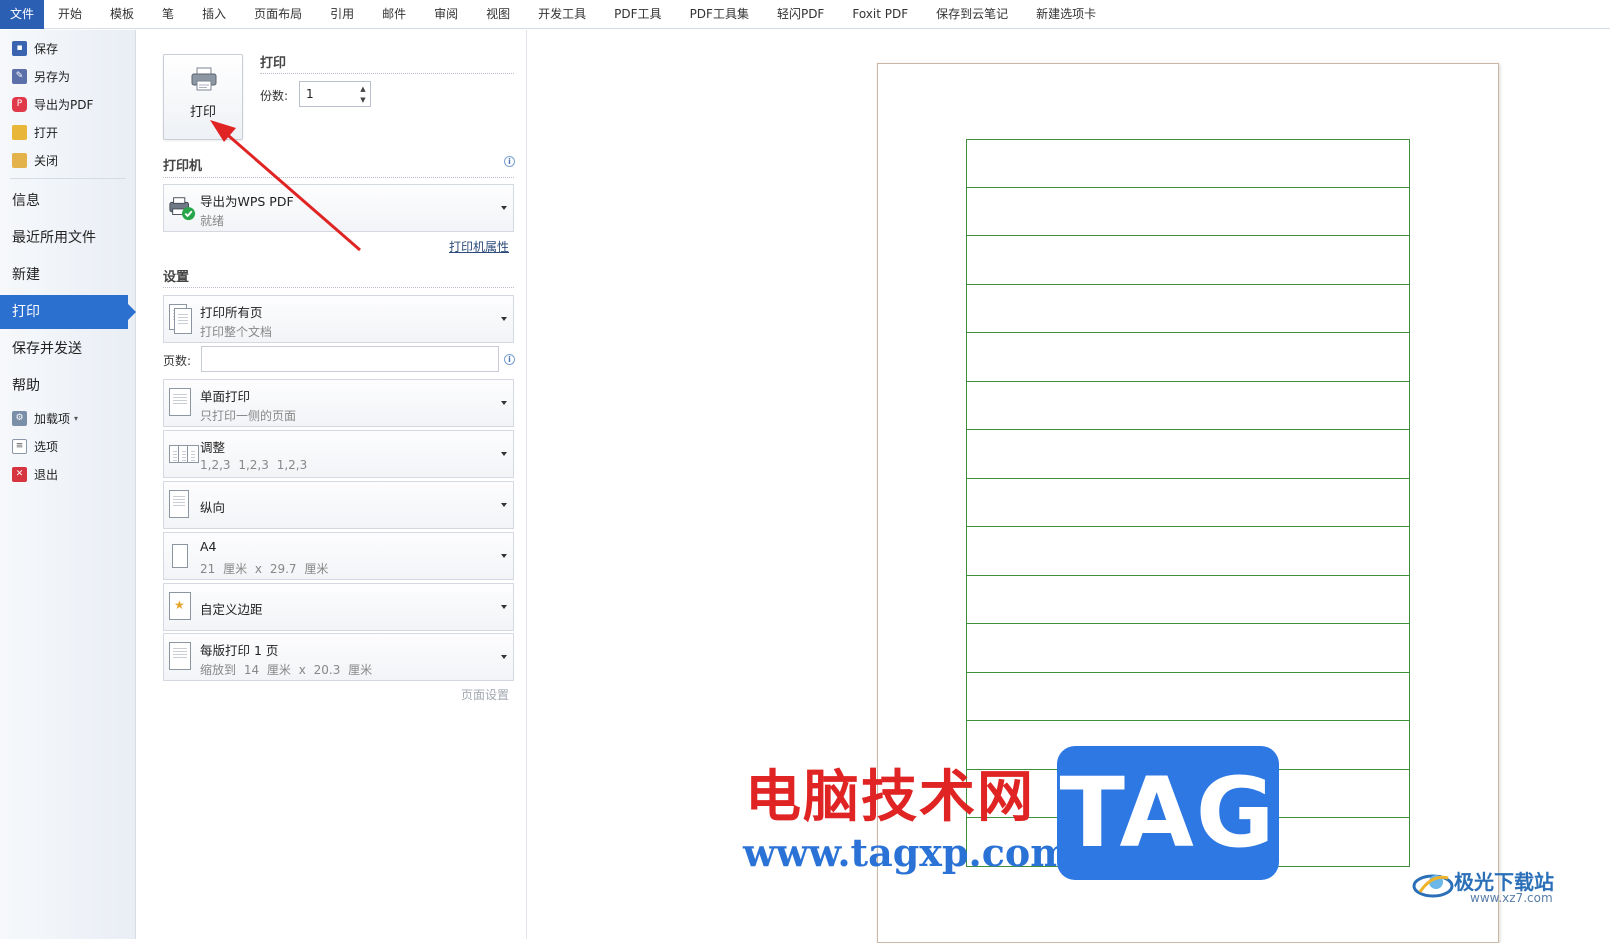 The width and height of the screenshot is (1610, 943). Describe the element at coordinates (338, 208) in the screenshot. I see `printer-select: 导出为WPS PDF 就绪` at that location.